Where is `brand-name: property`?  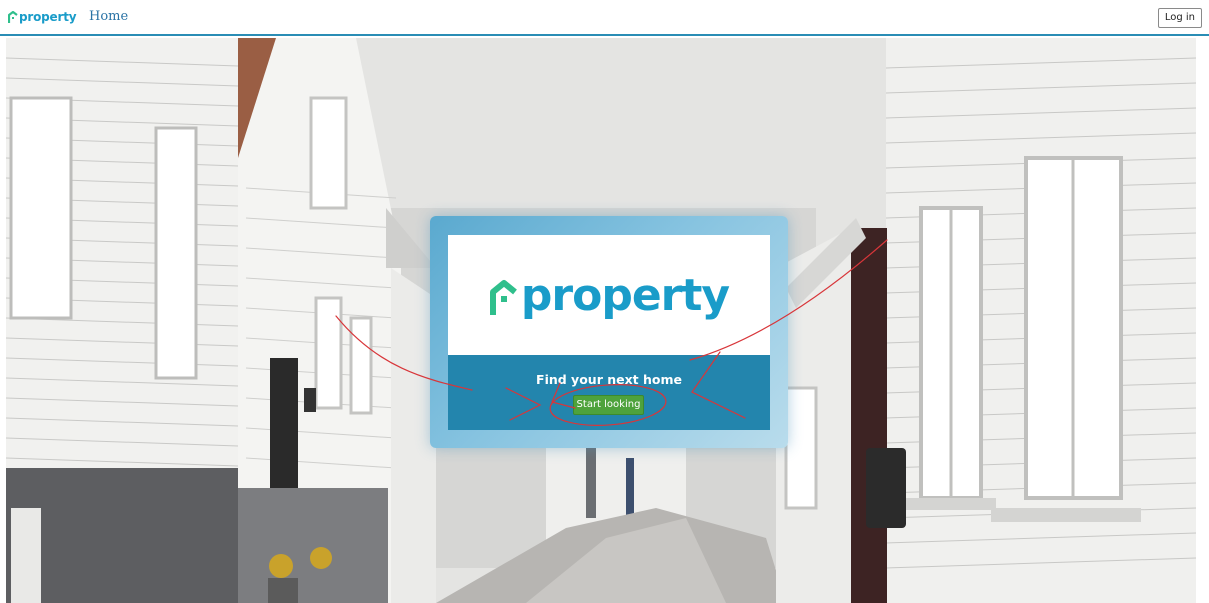
brand-name: property is located at coordinates (48, 17).